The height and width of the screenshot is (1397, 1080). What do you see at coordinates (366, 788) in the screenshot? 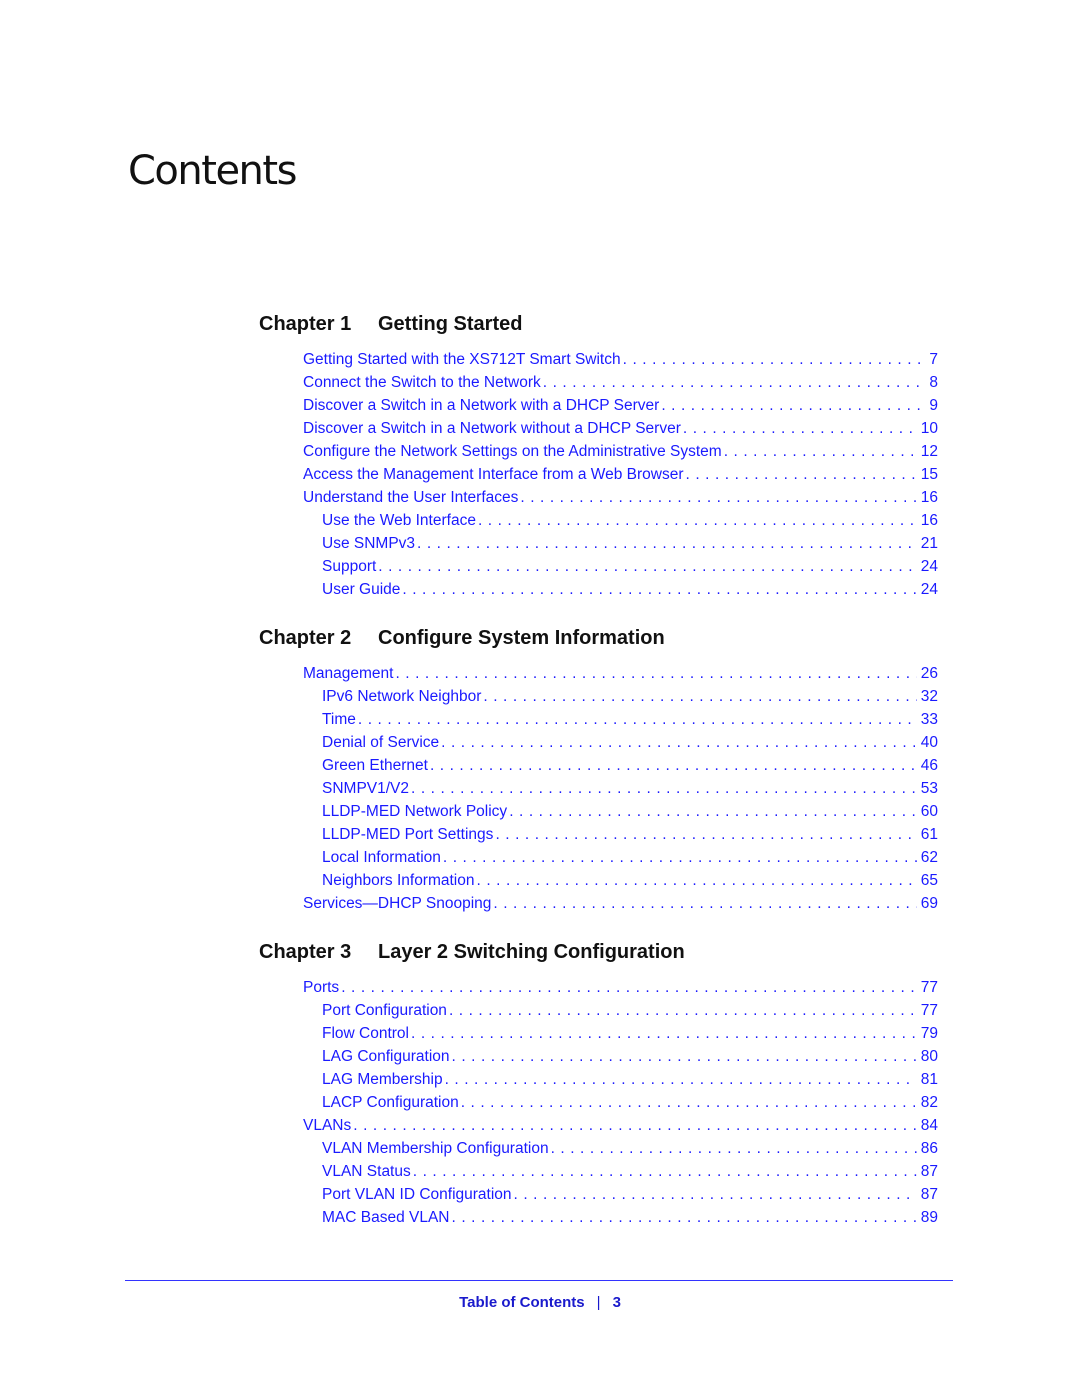
I see `toc-entry-label: SNMPV1/V2` at bounding box center [366, 788].